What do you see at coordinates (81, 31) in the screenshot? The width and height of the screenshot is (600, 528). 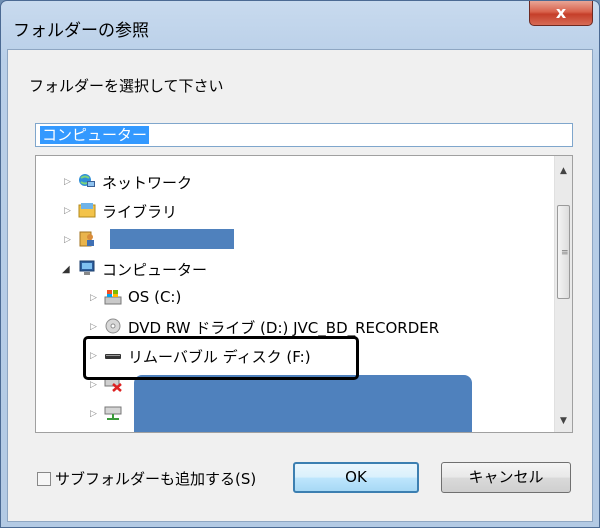 I see `dialog-title: フォルダーの参照` at bounding box center [81, 31].